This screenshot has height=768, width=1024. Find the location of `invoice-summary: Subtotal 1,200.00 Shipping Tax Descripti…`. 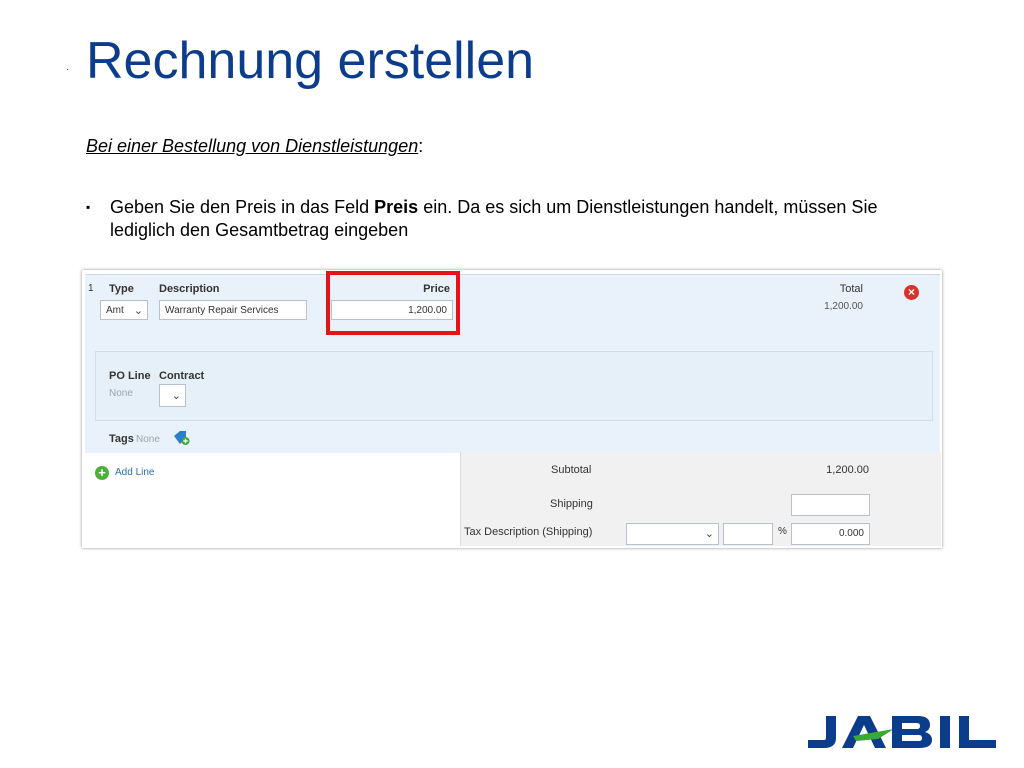

invoice-summary: Subtotal 1,200.00 Shipping Tax Descripti… is located at coordinates (700, 499).